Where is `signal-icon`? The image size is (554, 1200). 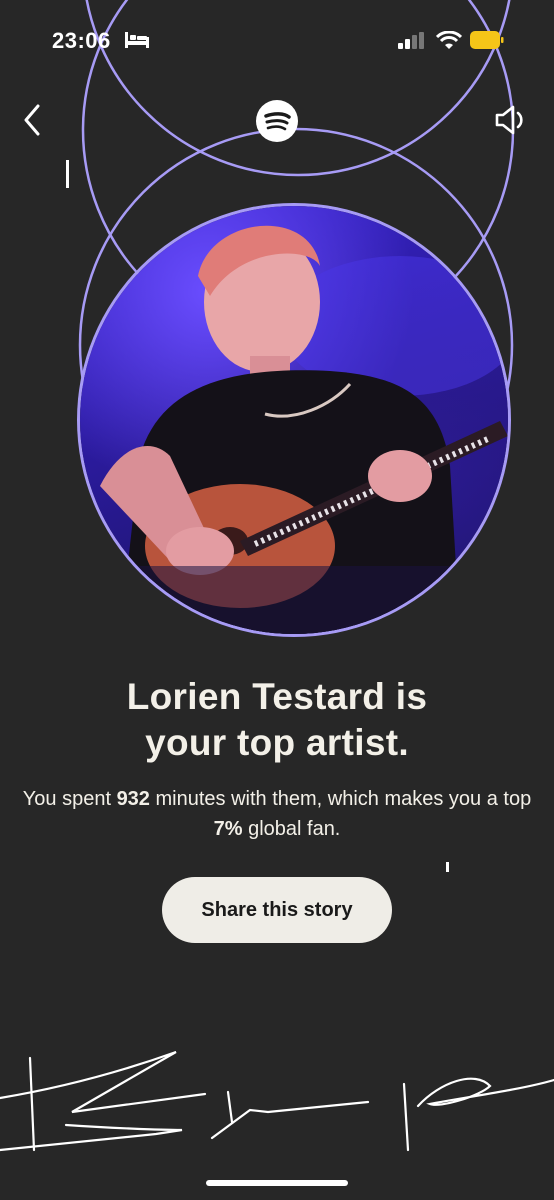
signal-icon is located at coordinates (411, 40).